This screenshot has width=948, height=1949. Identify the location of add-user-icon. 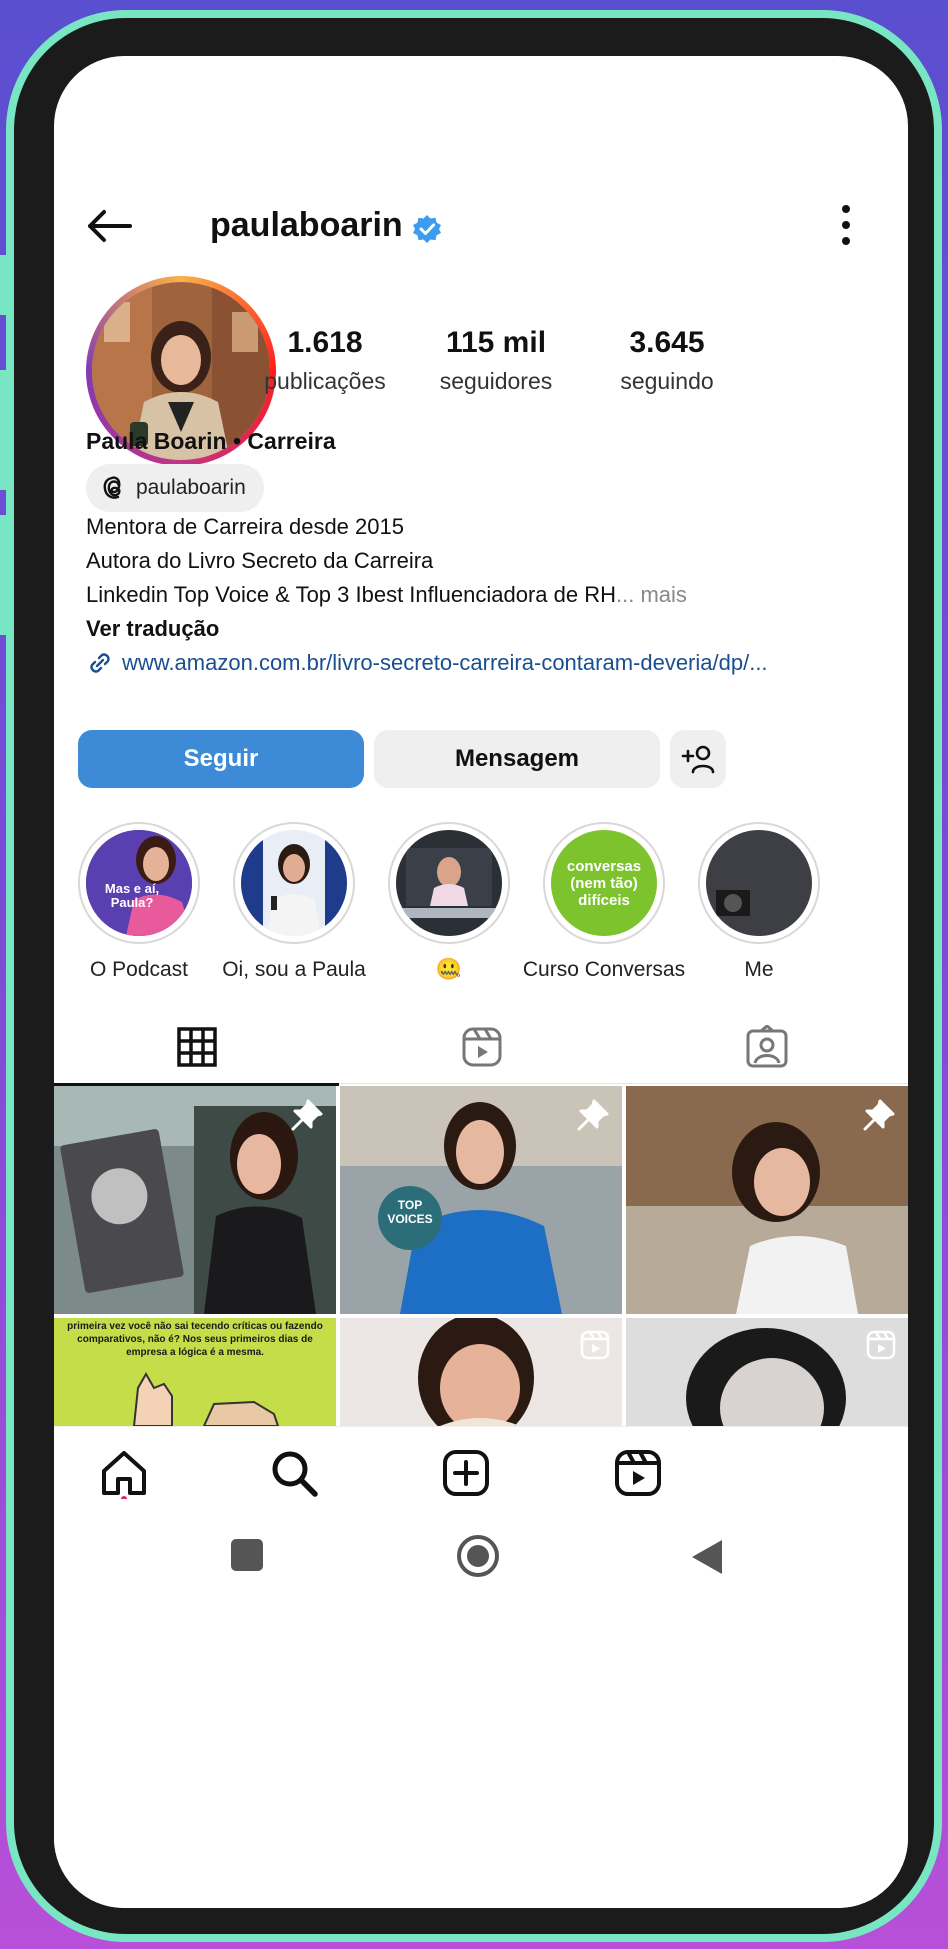
(698, 759).